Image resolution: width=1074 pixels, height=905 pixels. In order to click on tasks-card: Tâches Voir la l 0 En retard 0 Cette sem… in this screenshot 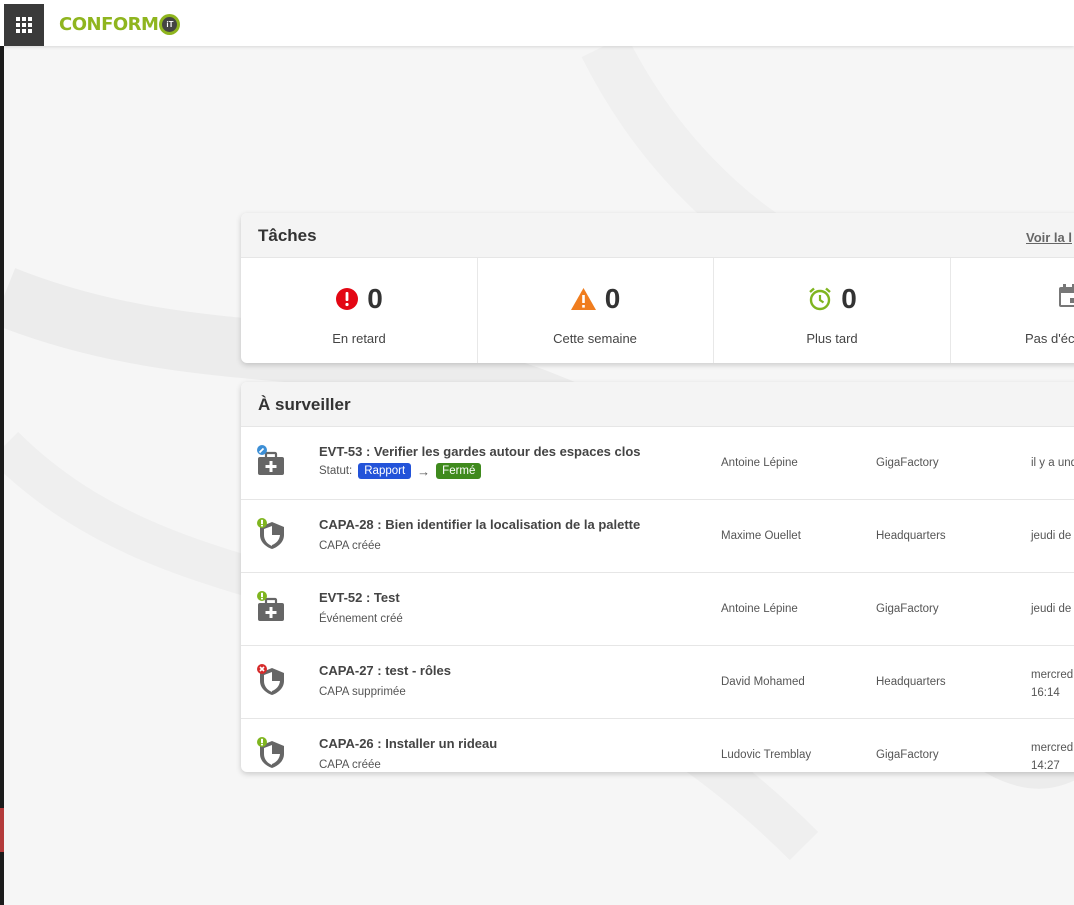, I will do `click(657, 288)`.